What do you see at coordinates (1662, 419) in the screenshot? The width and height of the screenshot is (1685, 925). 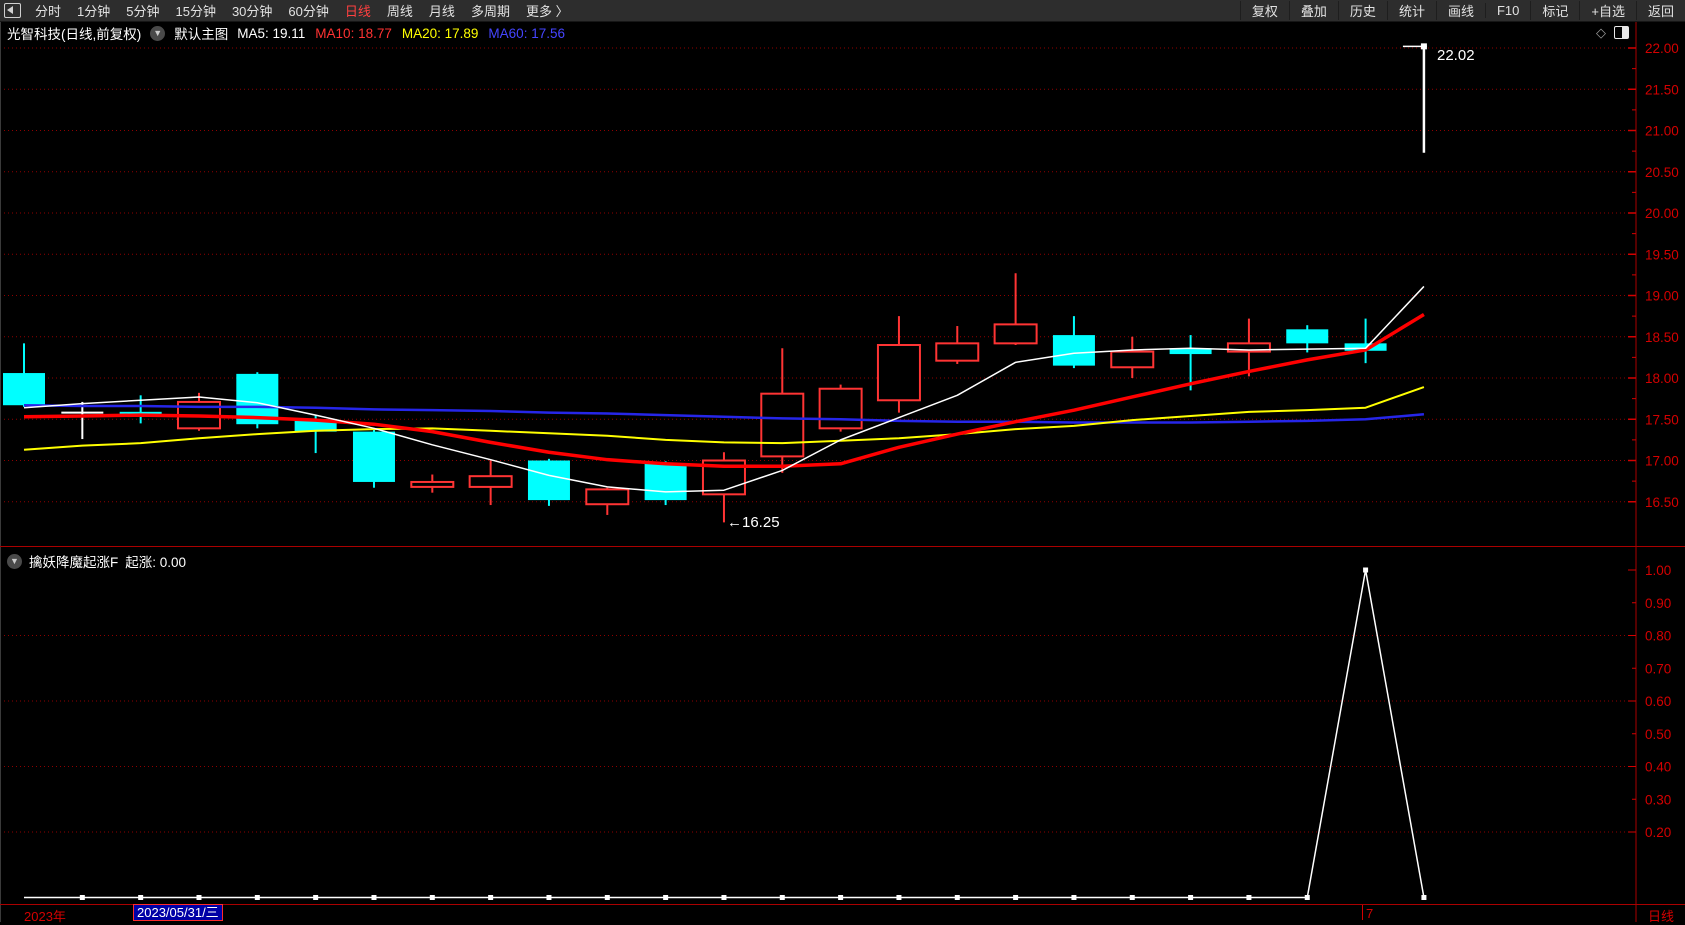 I see `price-axis-label: 17.50` at bounding box center [1662, 419].